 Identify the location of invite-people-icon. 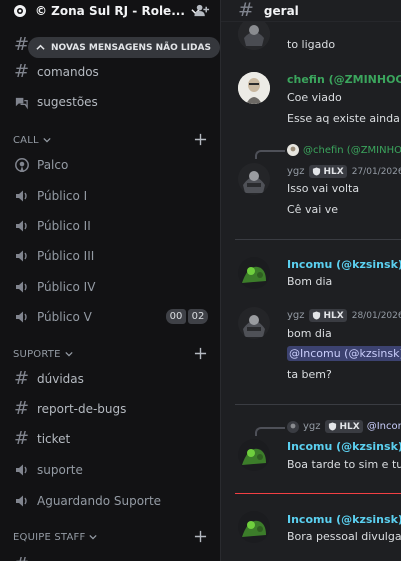
(201, 10).